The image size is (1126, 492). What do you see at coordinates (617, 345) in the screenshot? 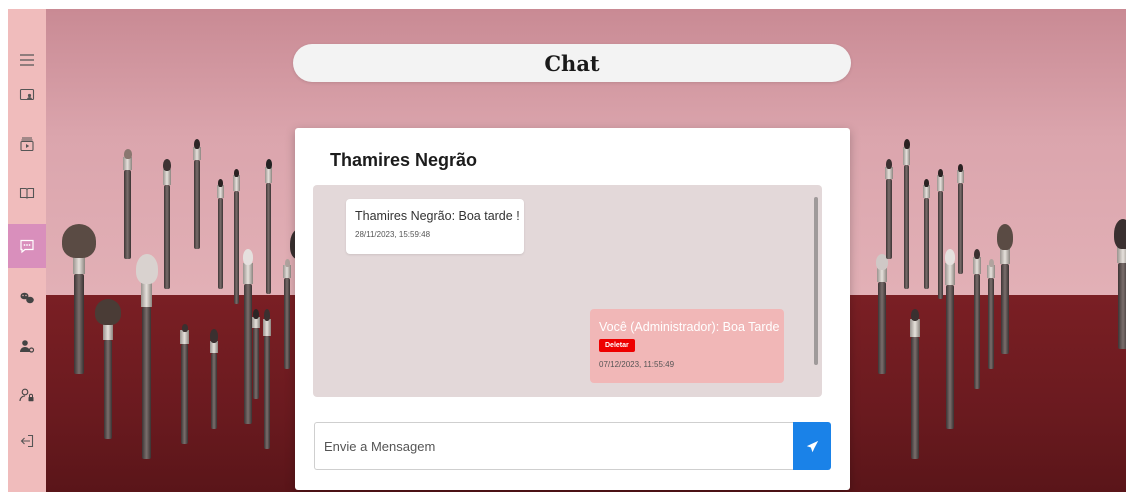
I see `delete-message-button: Deletar` at bounding box center [617, 345].